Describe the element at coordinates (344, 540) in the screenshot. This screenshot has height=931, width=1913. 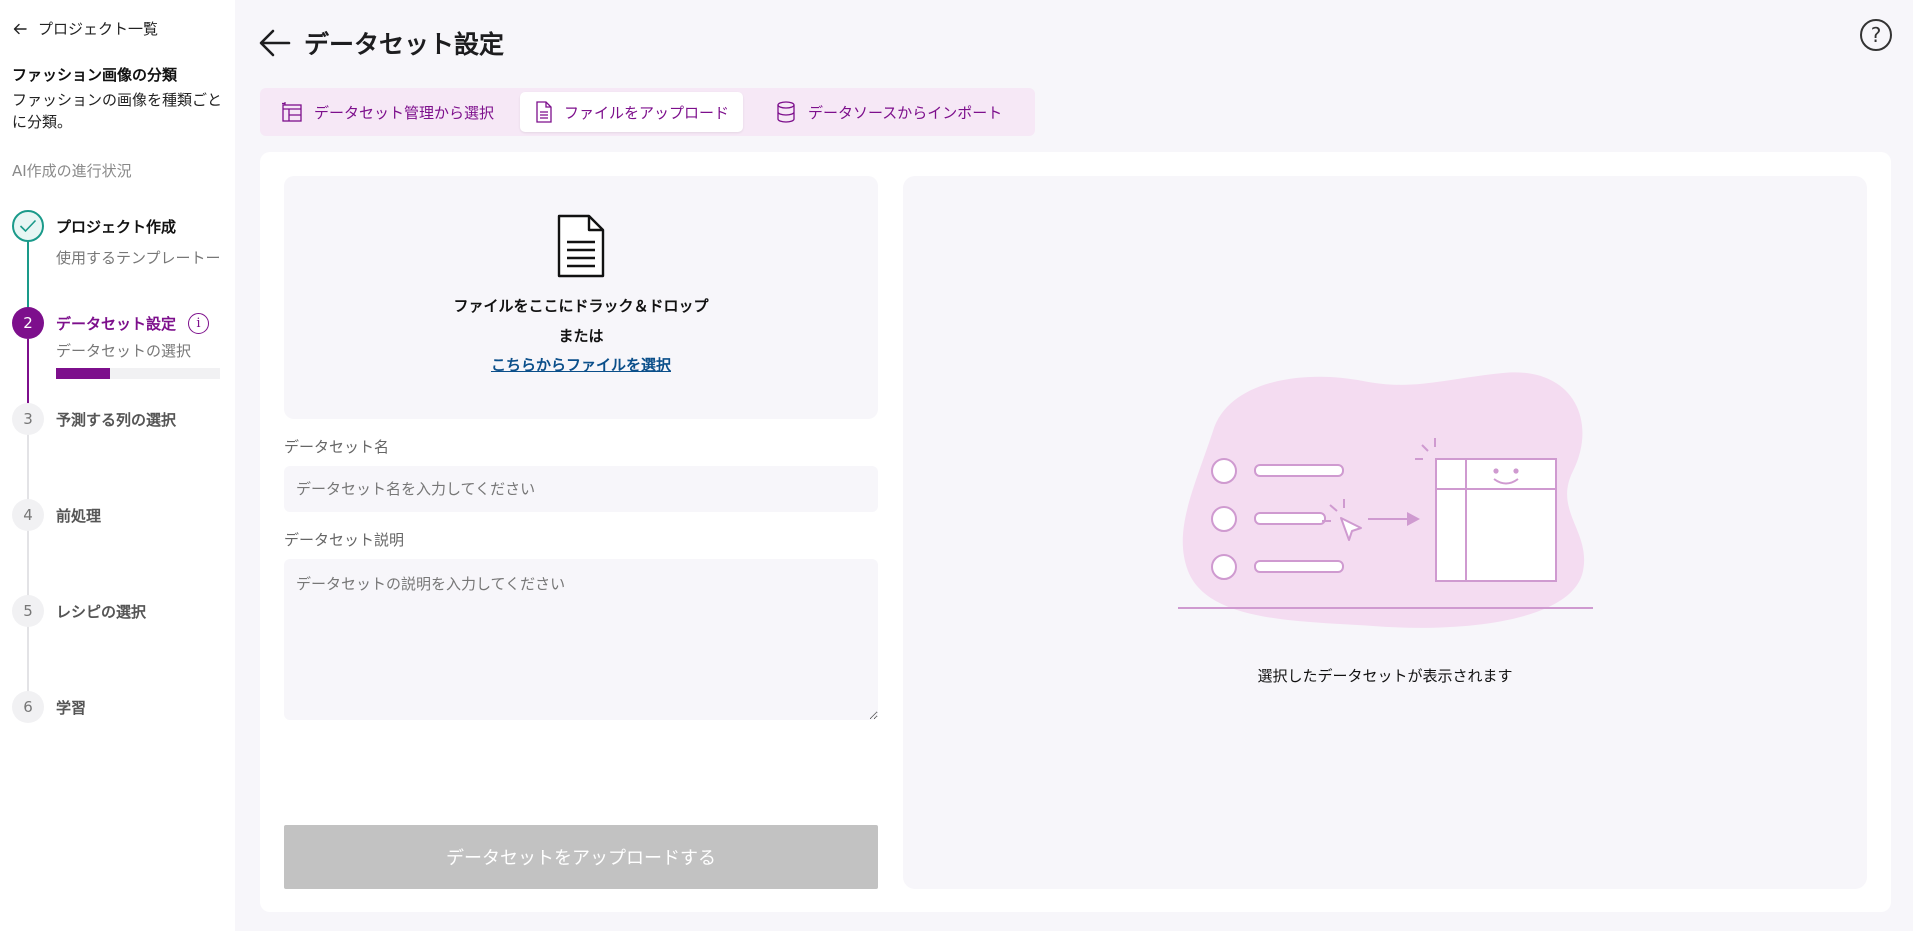
I see `dataset-description-label: データセット説明` at that location.